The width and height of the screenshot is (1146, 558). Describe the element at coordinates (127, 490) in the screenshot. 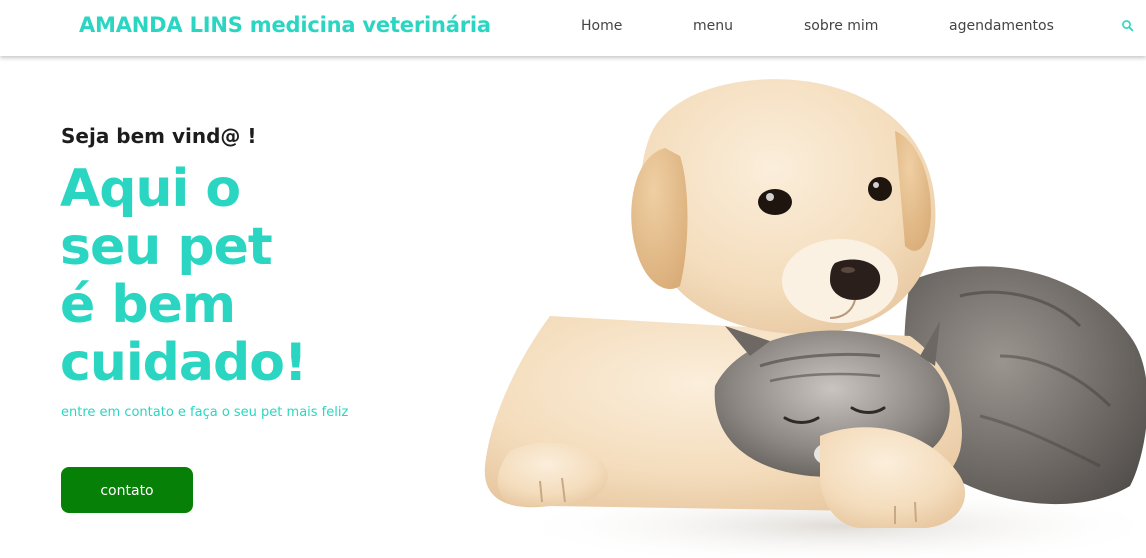

I see `contact-button: contato` at that location.